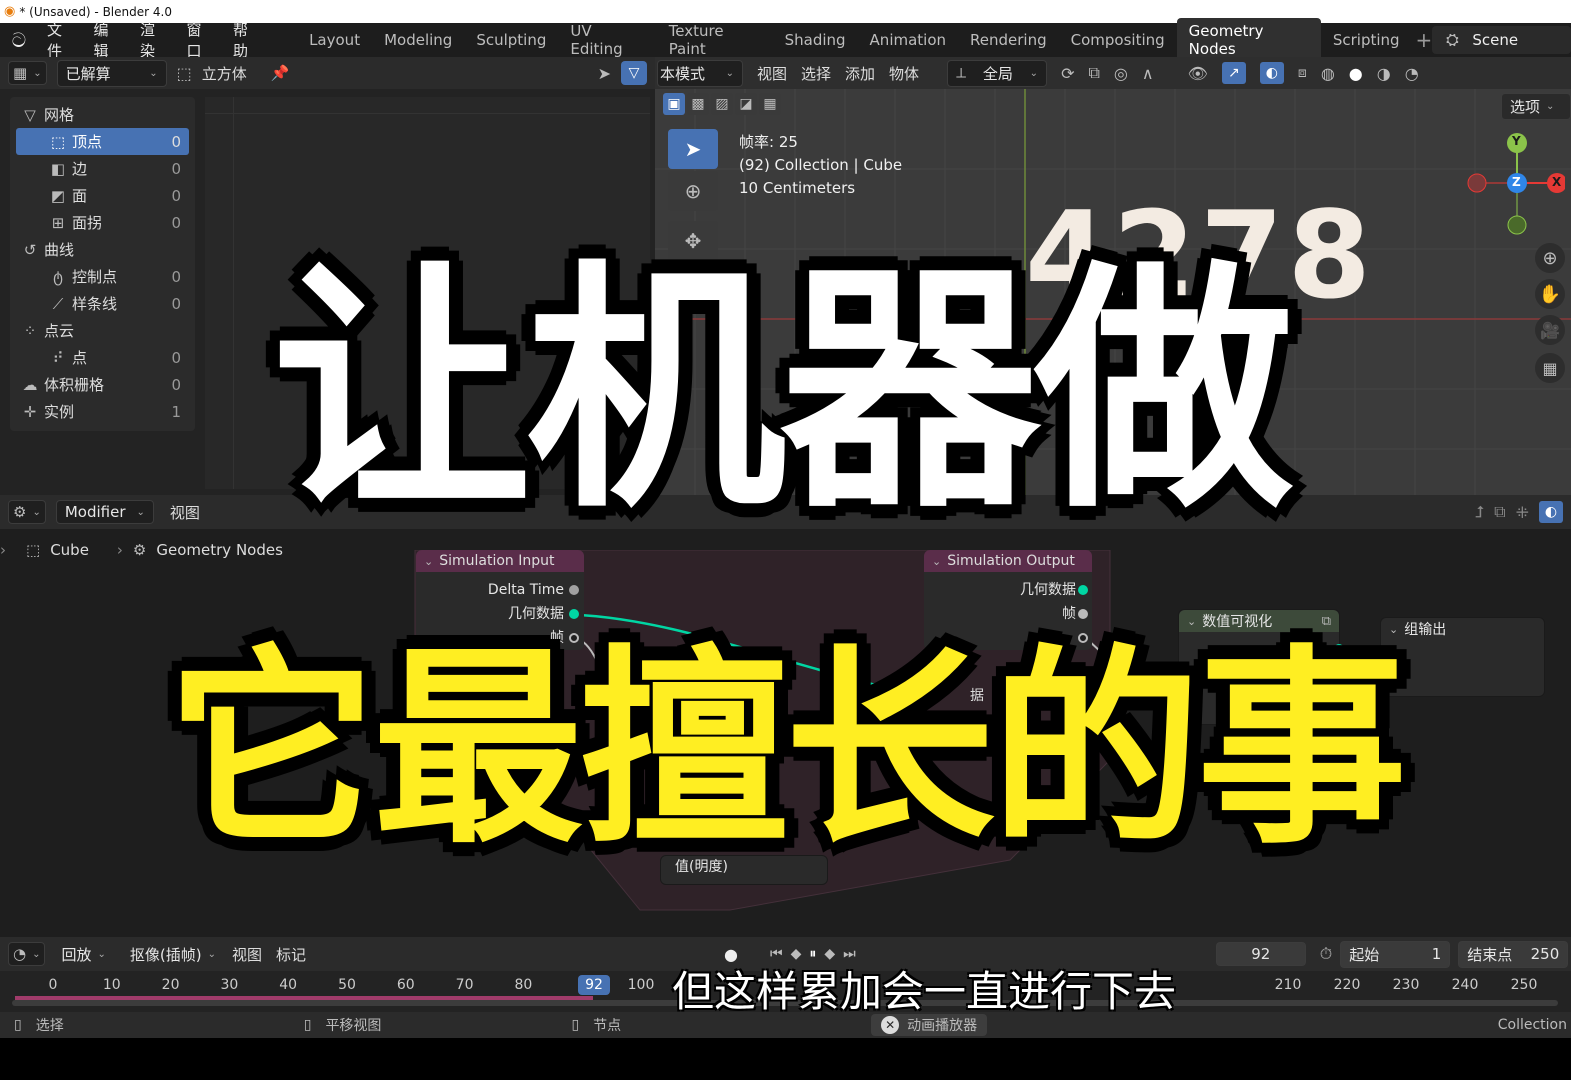 This screenshot has height=1080, width=1571. What do you see at coordinates (997, 73) in the screenshot?
I see `transform-orientation-dropdown: ⟂ 全局 ⌄` at bounding box center [997, 73].